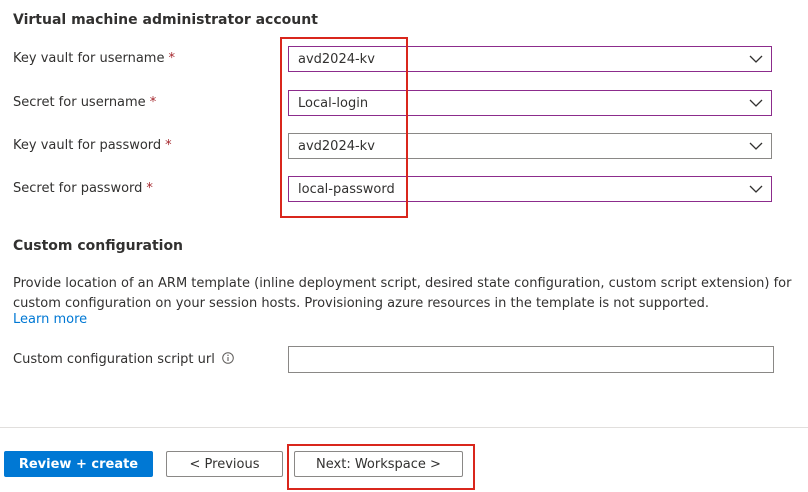 The image size is (808, 492). I want to click on dropdown-value: local-password, so click(346, 189).